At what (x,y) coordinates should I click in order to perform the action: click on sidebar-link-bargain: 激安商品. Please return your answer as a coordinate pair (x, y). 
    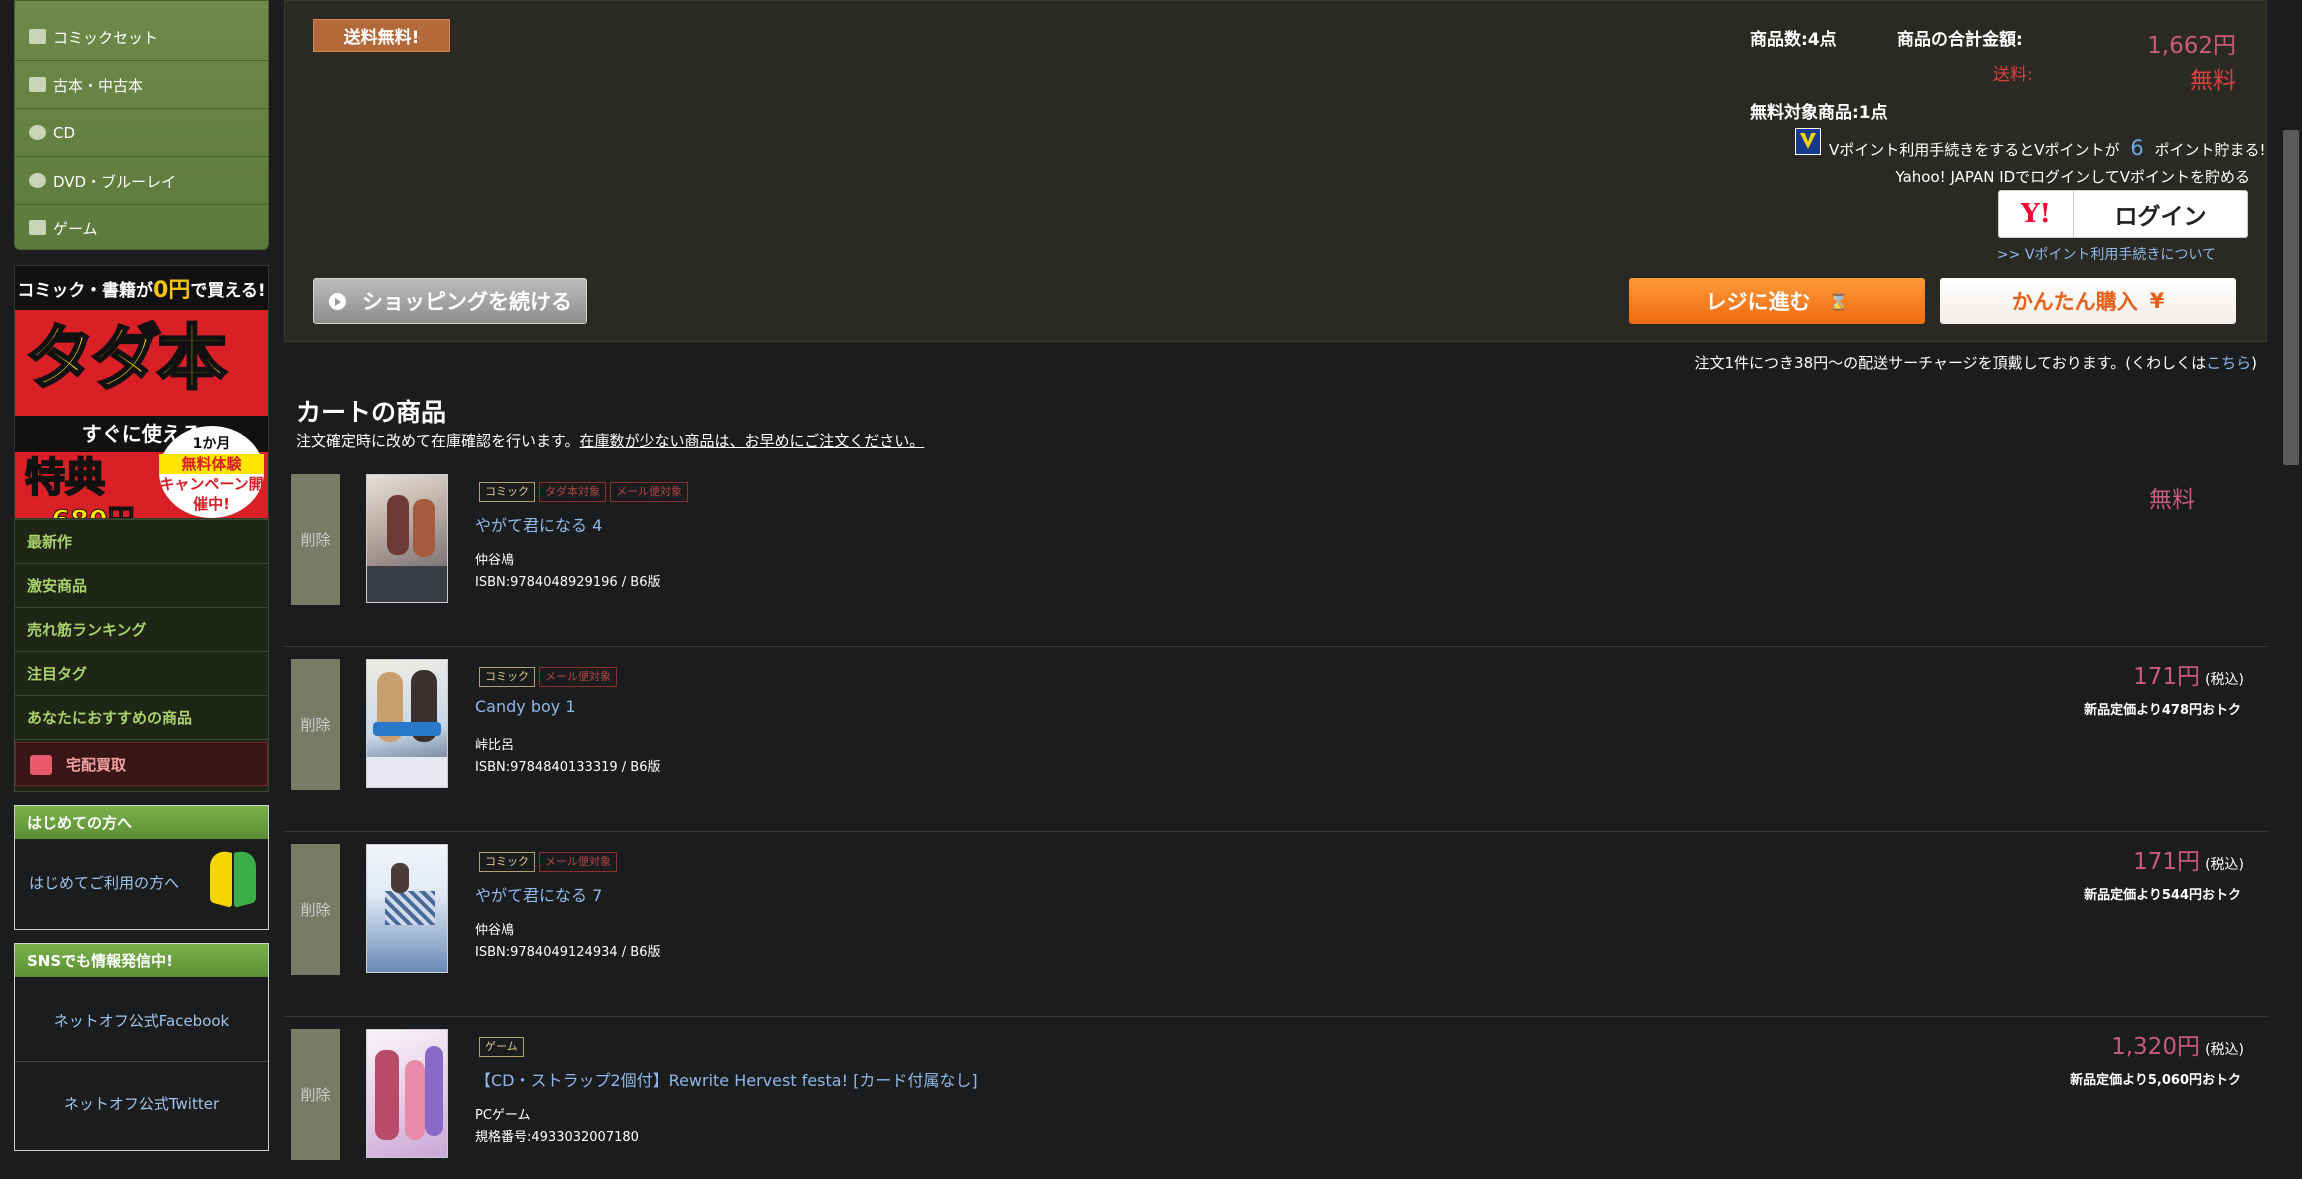
    Looking at the image, I should click on (141, 586).